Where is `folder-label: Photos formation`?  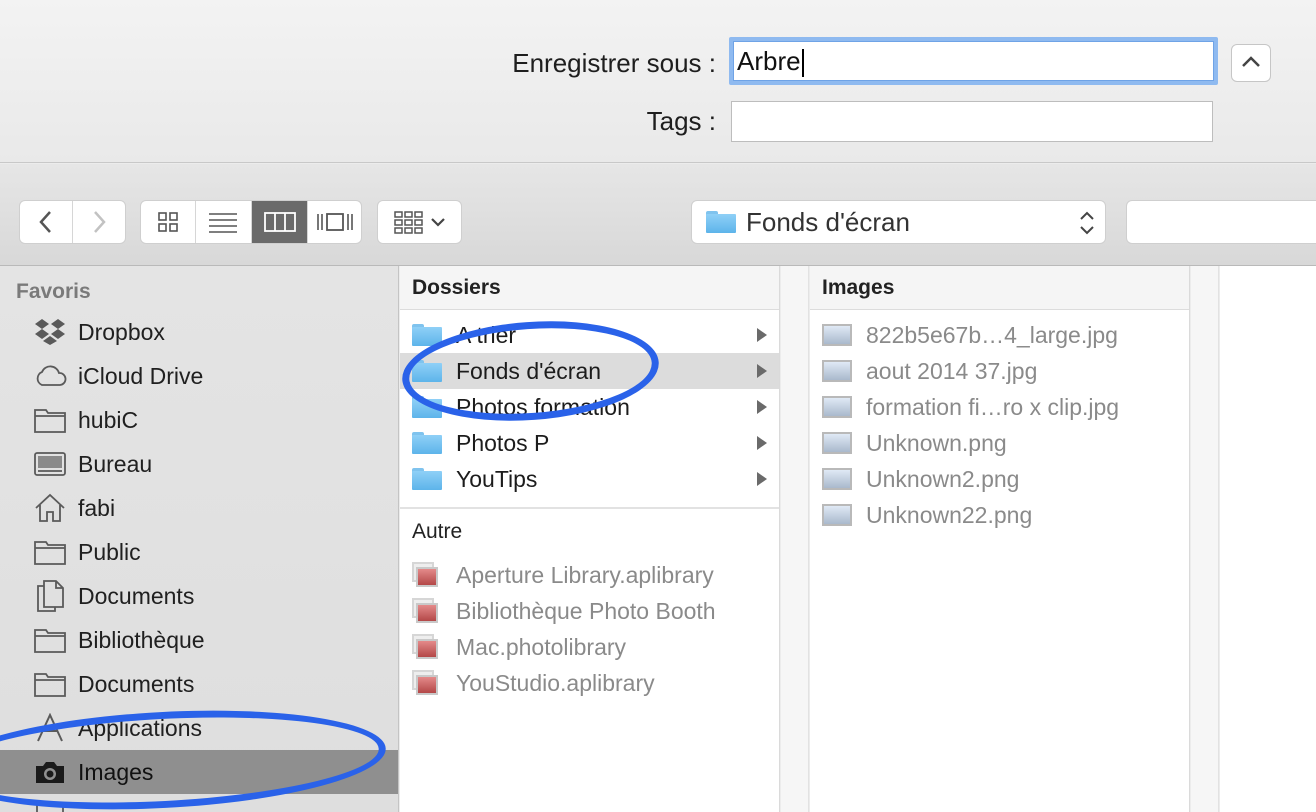
folder-label: Photos formation is located at coordinates (543, 406).